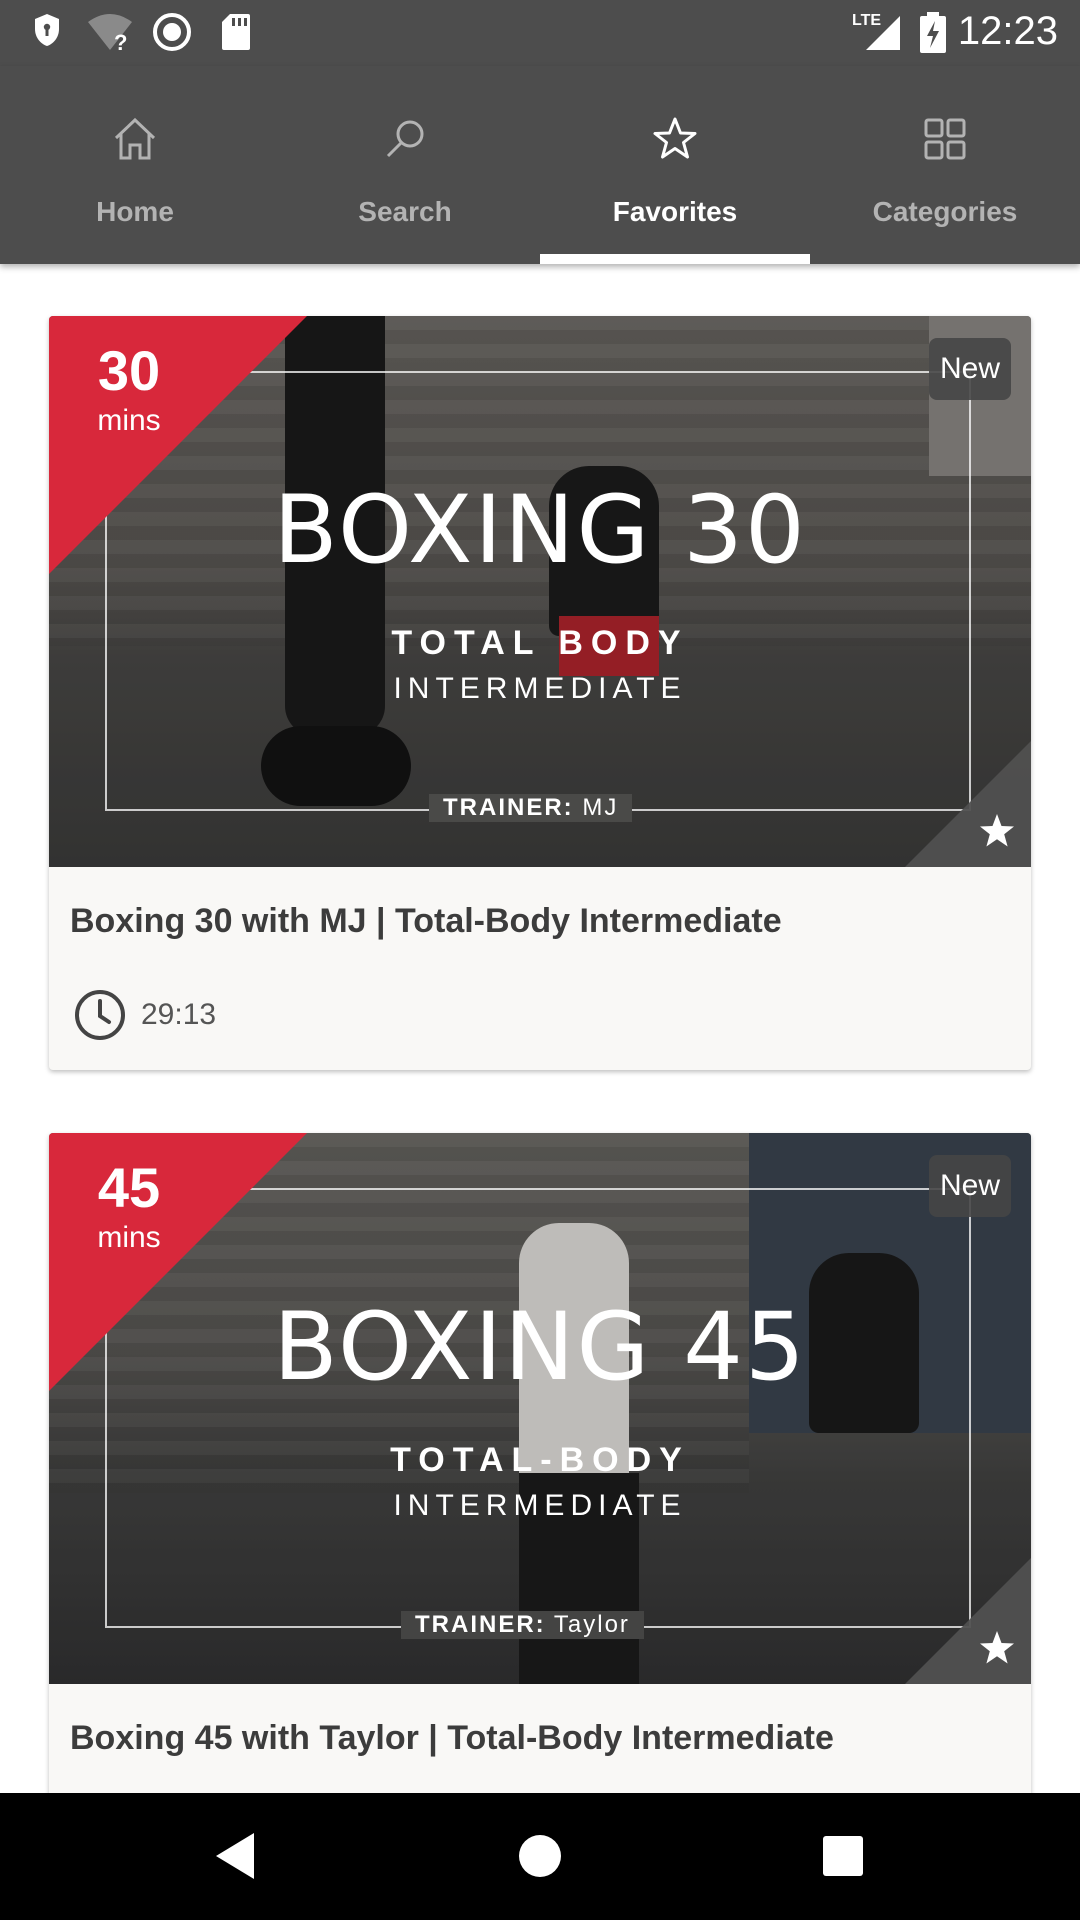 The height and width of the screenshot is (1920, 1080). I want to click on active-tab-indicator, so click(675, 259).